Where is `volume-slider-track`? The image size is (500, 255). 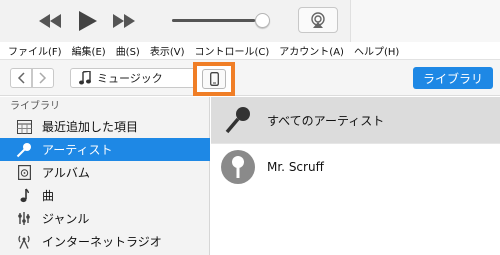
volume-slider-track is located at coordinates (218, 20).